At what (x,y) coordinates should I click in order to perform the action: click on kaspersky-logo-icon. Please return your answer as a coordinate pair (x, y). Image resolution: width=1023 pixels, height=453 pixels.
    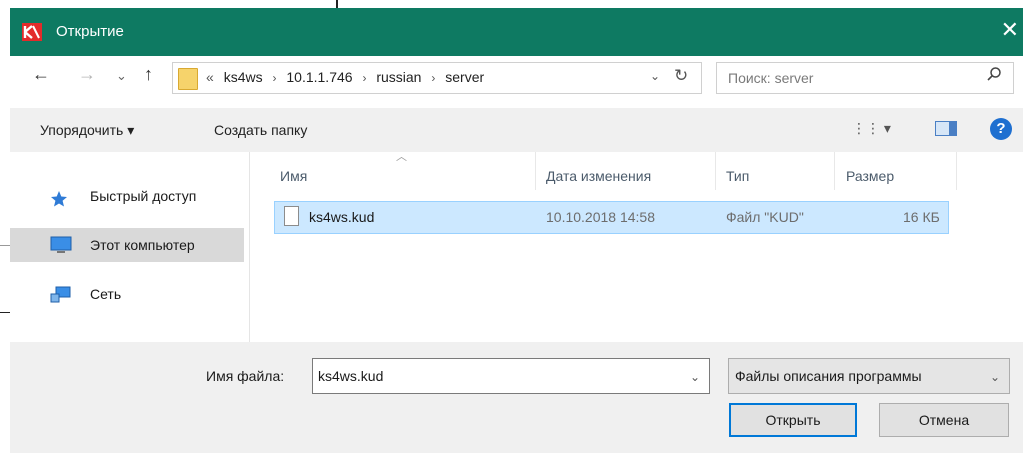
    Looking at the image, I should click on (32, 32).